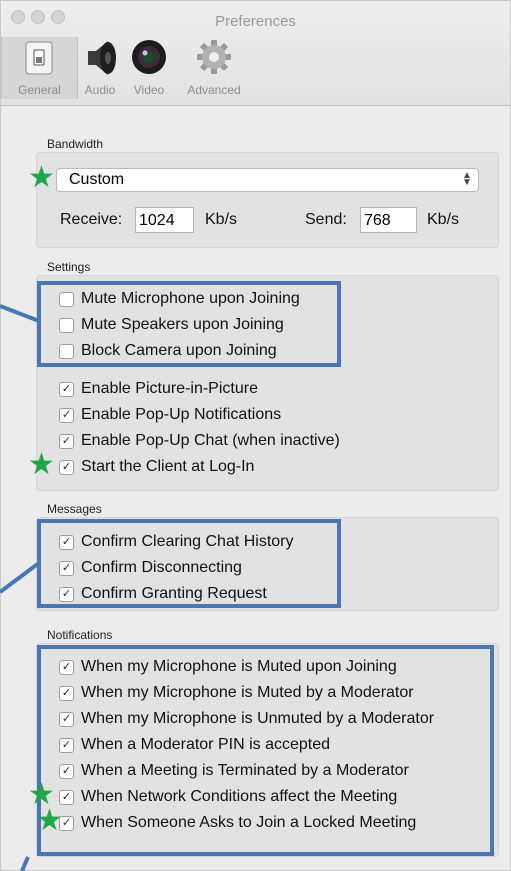 This screenshot has width=511, height=871. I want to click on pointer-line-join-options, so click(20, 313).